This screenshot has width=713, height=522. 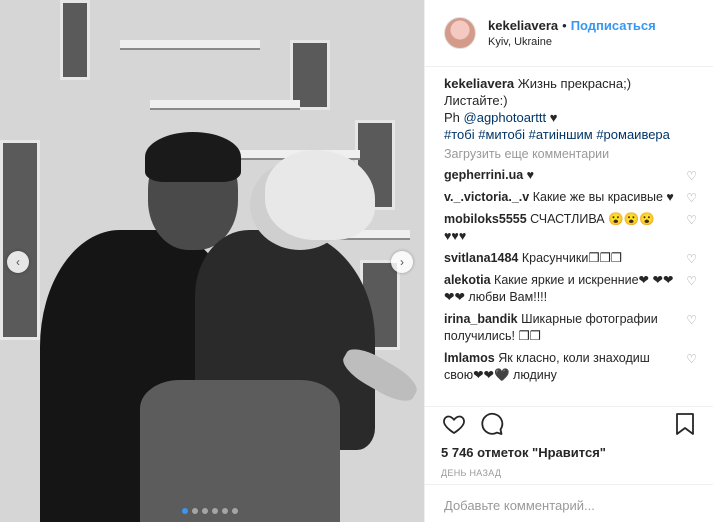 I want to click on post-actions: 5 746 отметок "Нравится" ДЕНЬ НАЗАД, so click(x=569, y=442).